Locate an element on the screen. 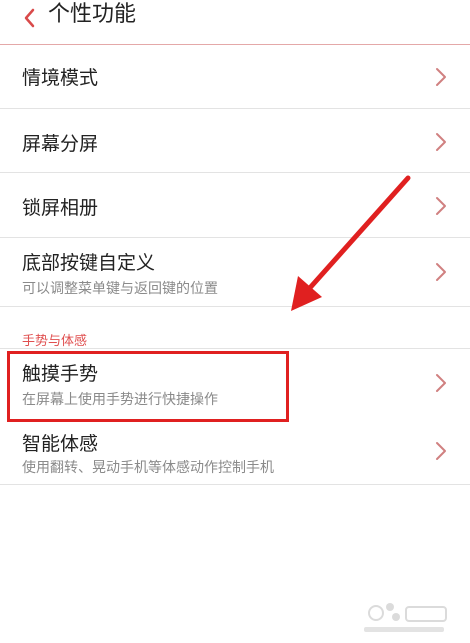 The height and width of the screenshot is (643, 470). row-description: 使用翻转、晃动手机等体感动作控制手机 is located at coordinates (148, 468).